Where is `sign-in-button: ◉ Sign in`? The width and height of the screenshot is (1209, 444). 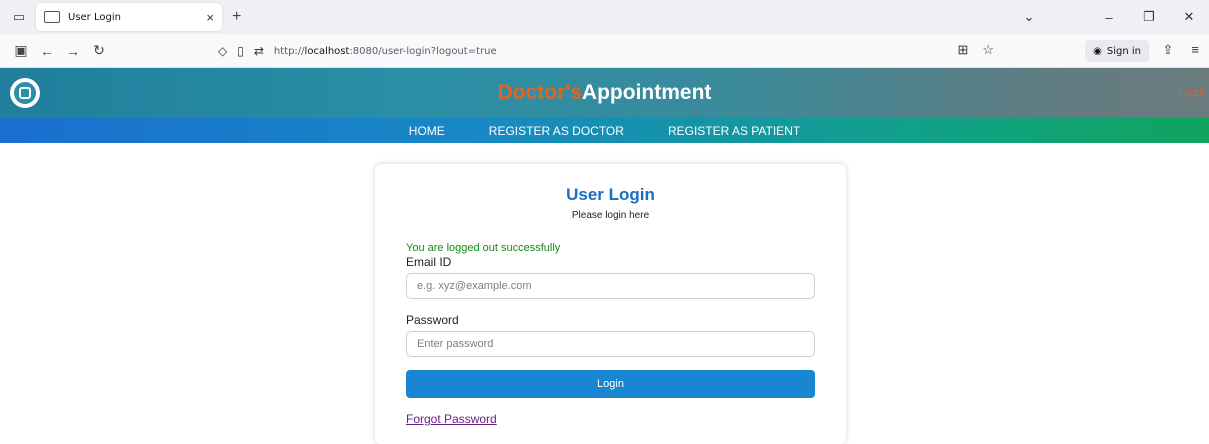
sign-in-button: ◉ Sign in is located at coordinates (1117, 51).